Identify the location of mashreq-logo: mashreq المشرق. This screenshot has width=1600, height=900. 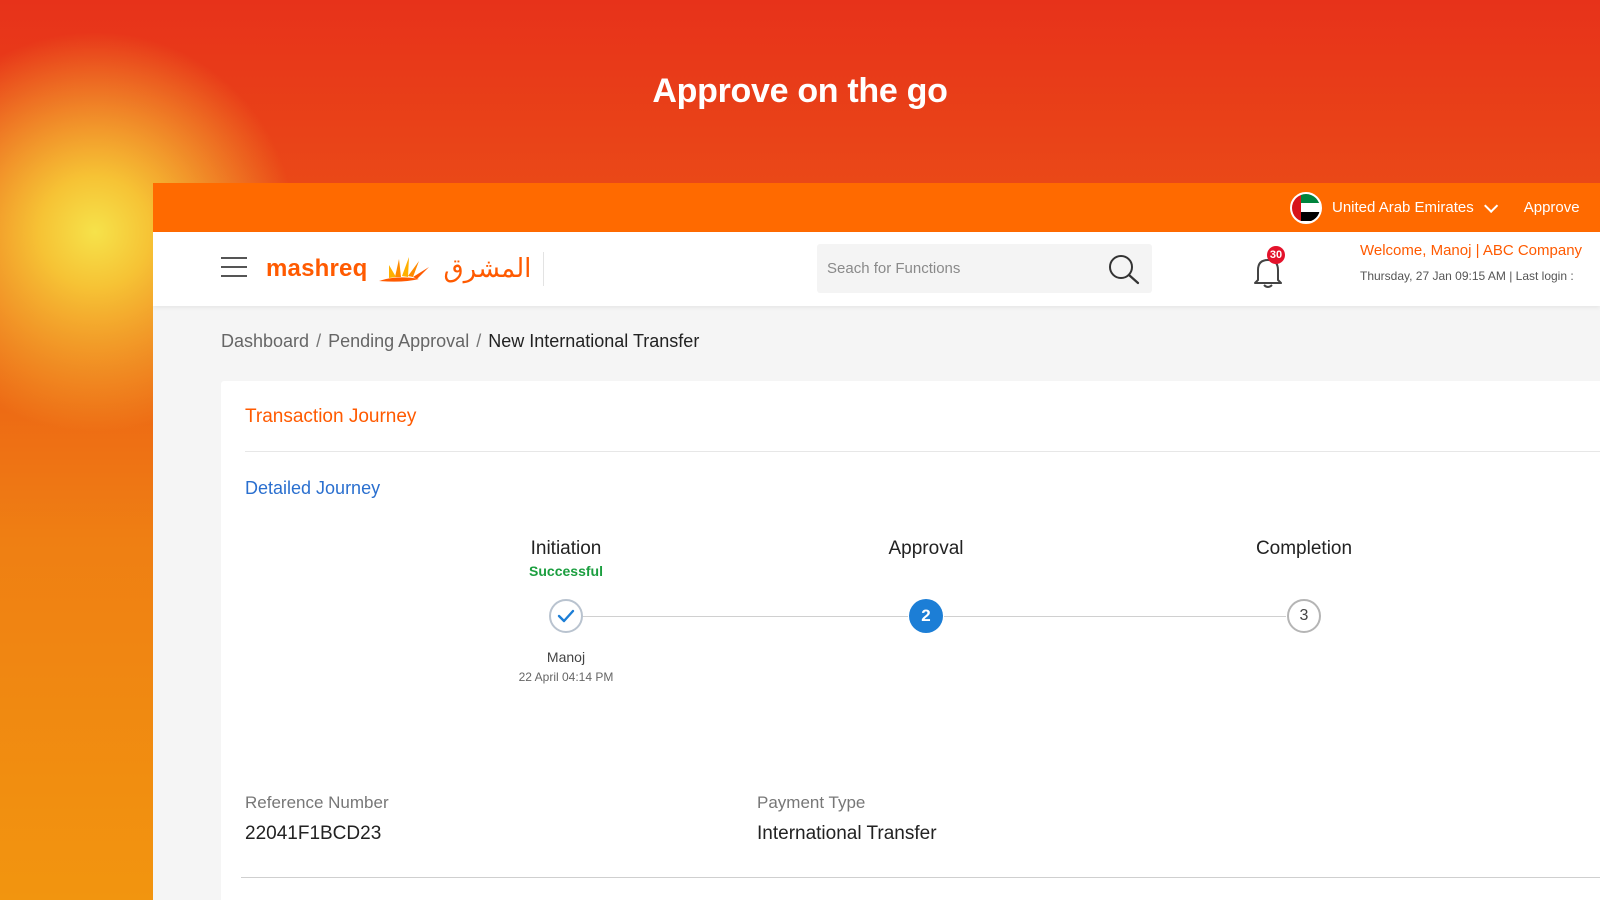
(405, 269).